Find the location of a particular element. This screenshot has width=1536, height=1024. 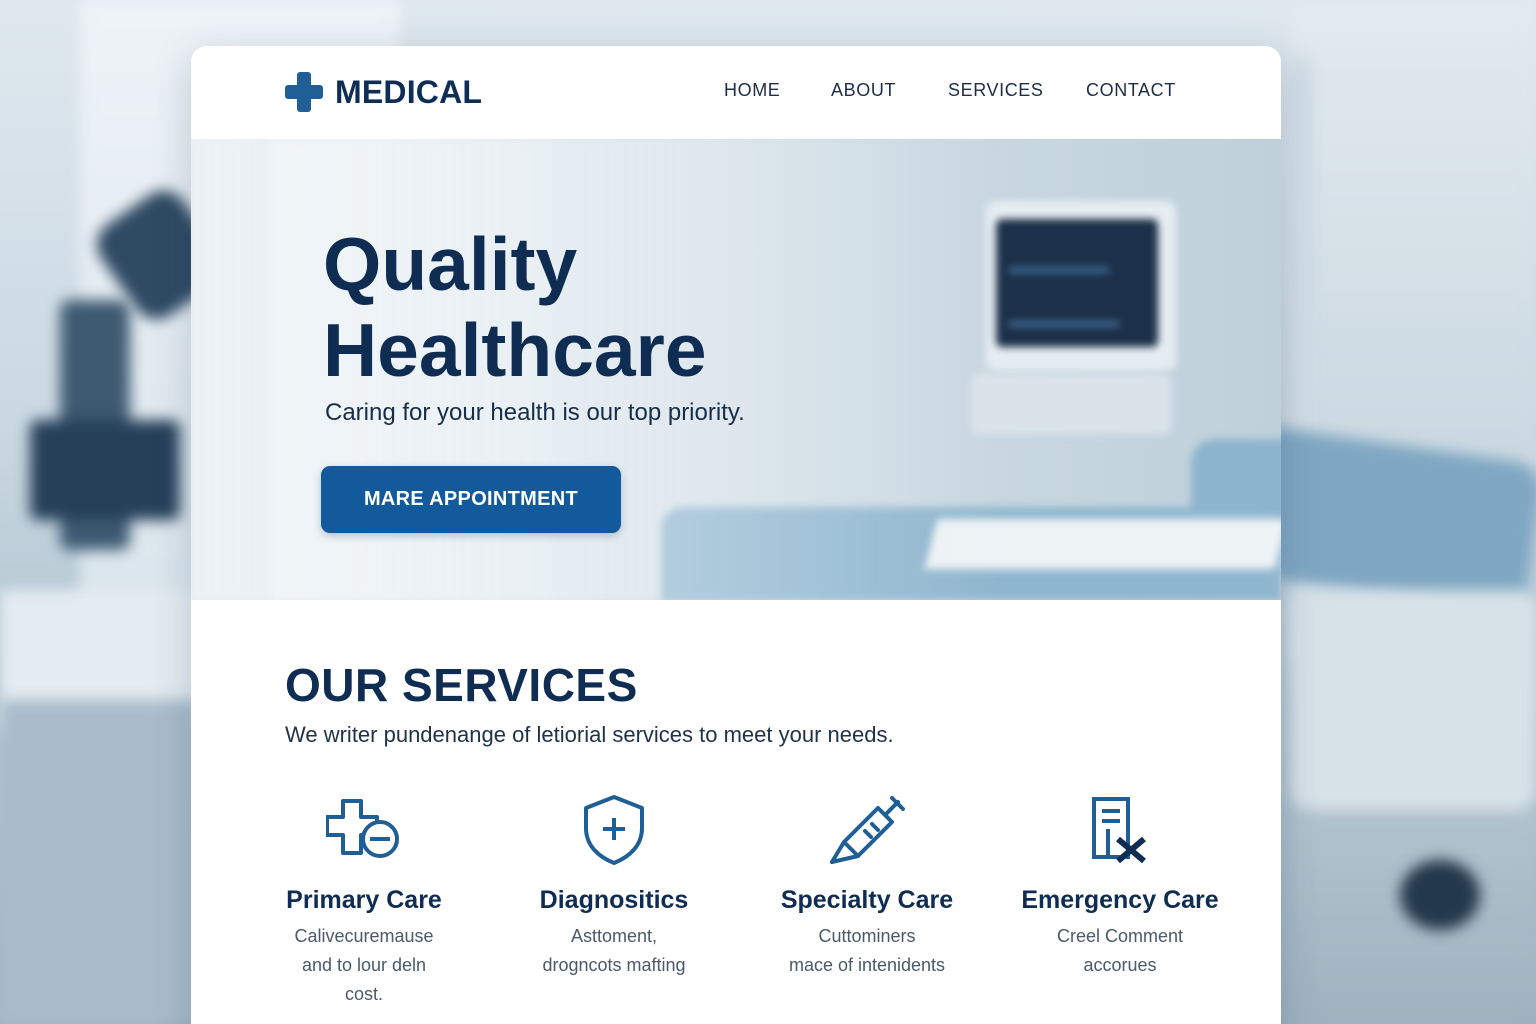

service-card-emergency-care: Emergency Care Creel Comment accorues is located at coordinates (1120, 885).